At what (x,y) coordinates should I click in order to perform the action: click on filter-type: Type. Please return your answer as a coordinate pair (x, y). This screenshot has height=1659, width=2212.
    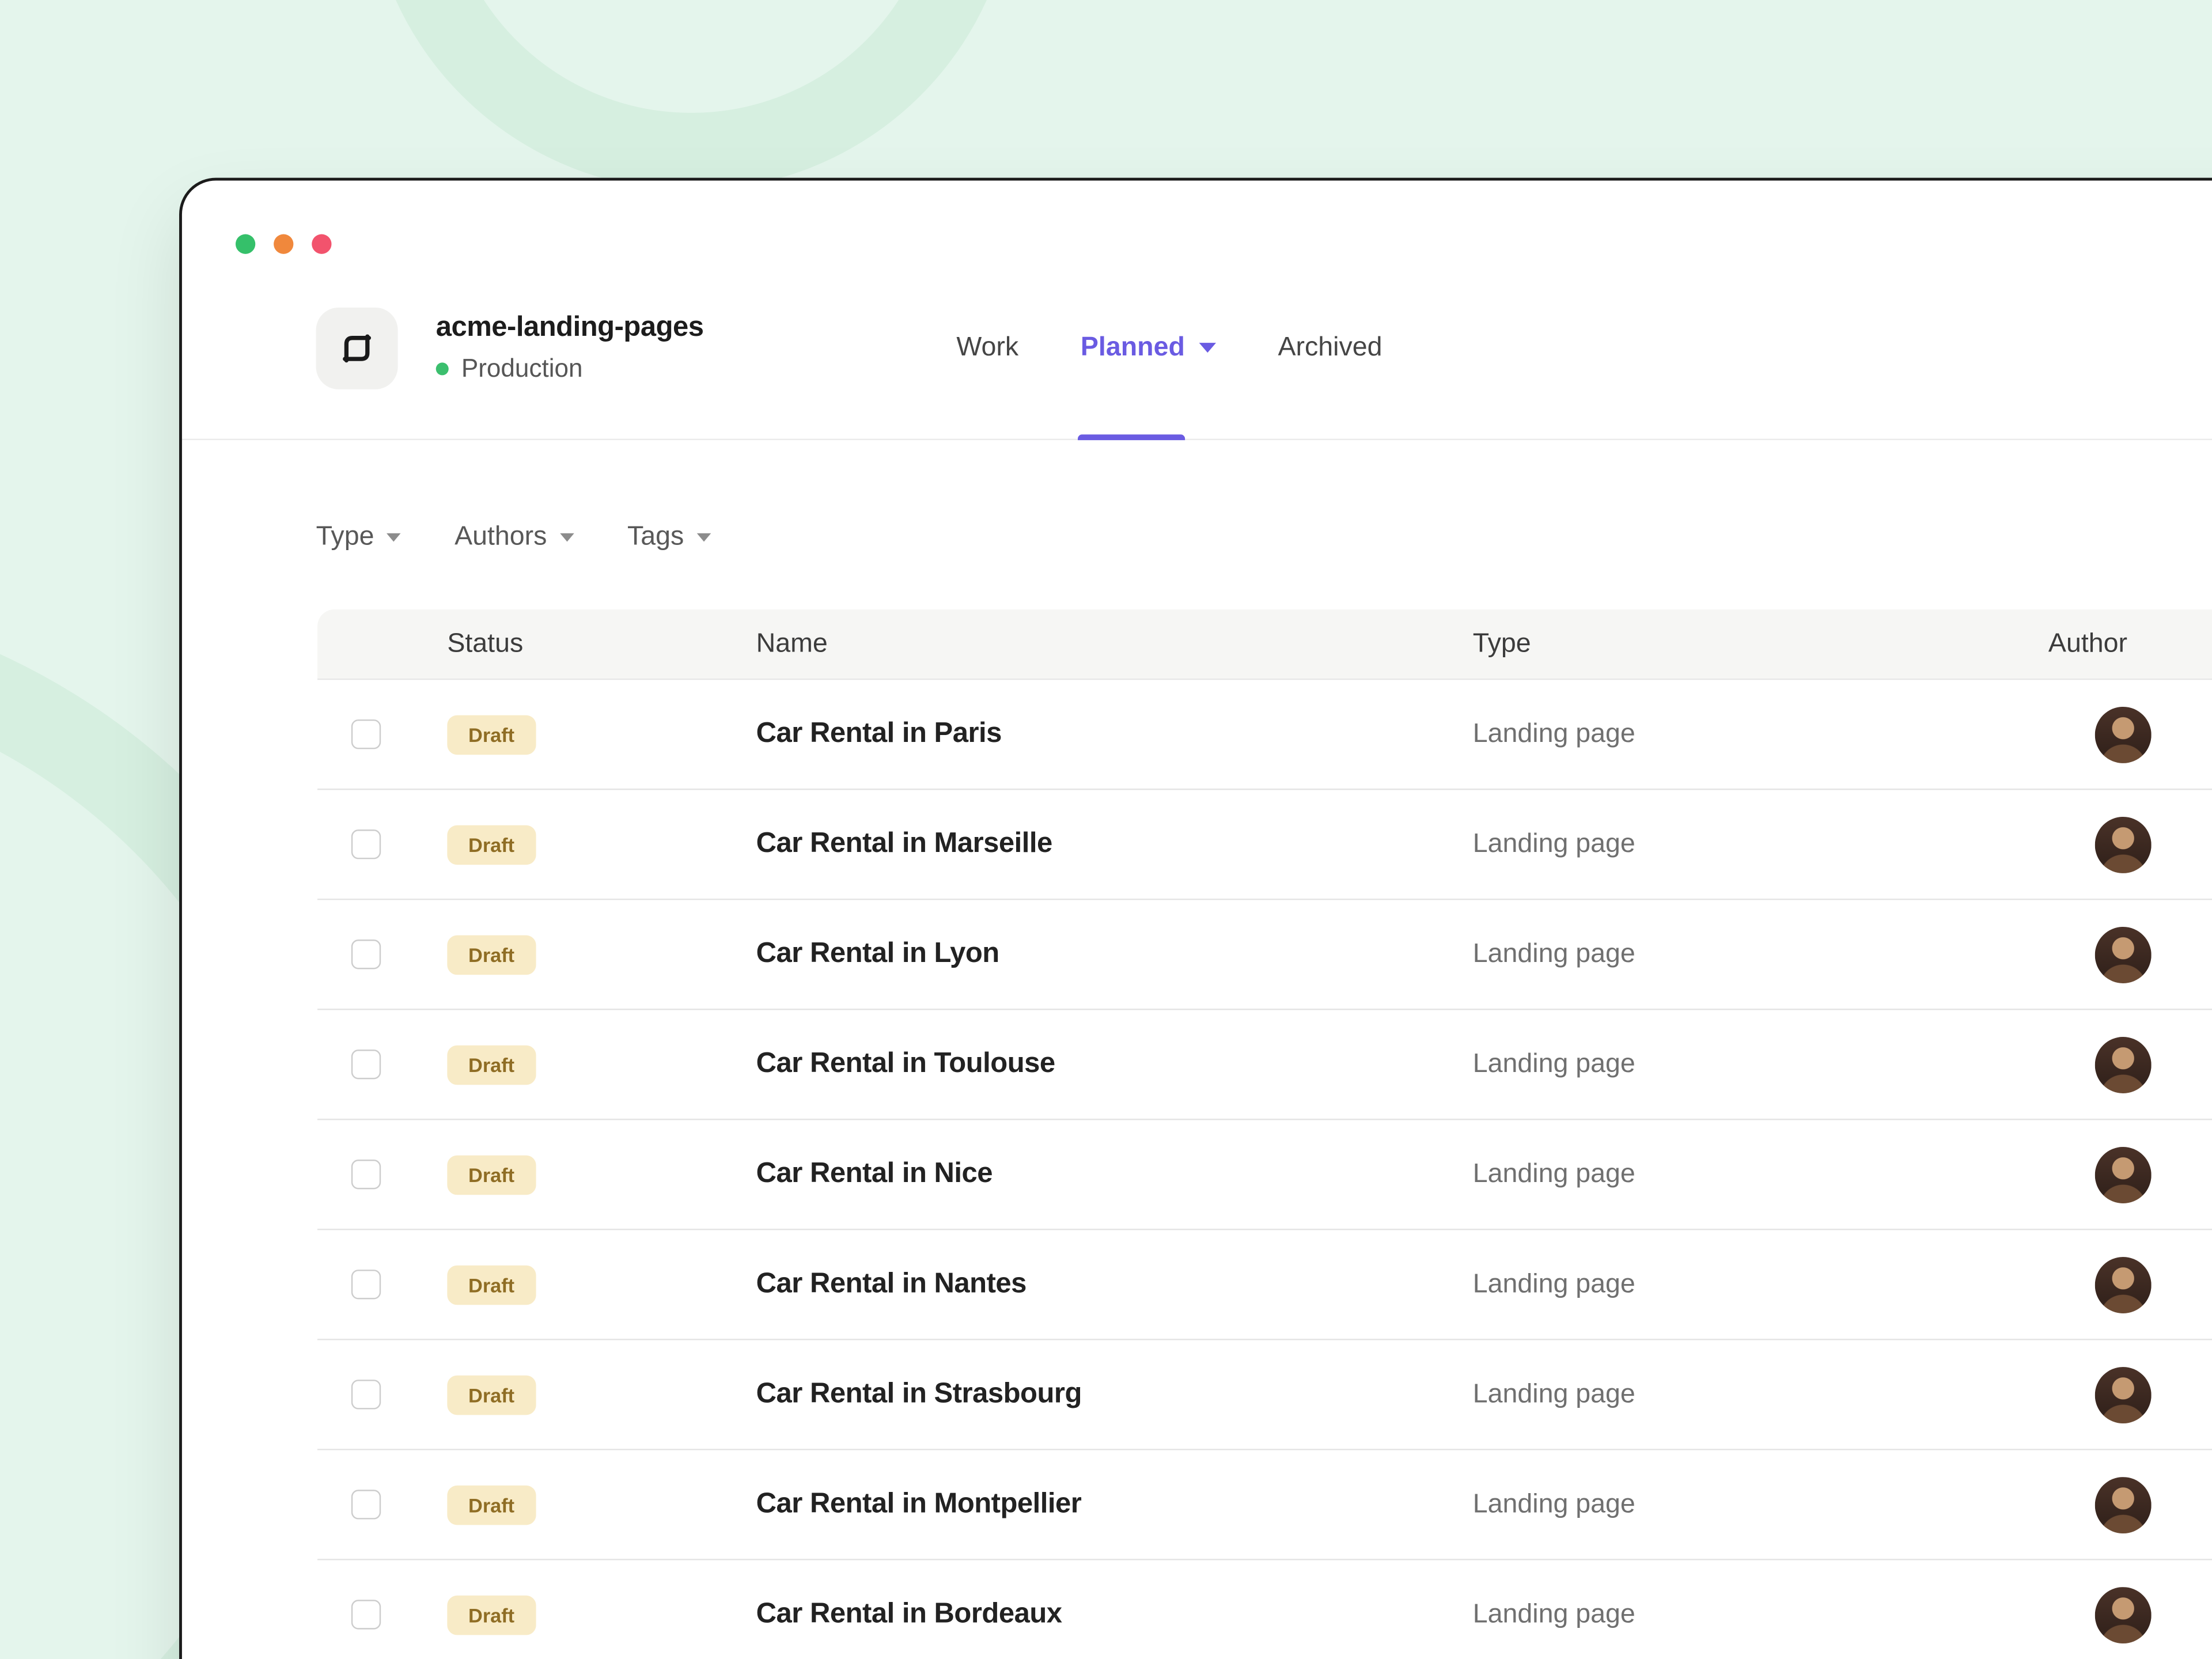
    Looking at the image, I should click on (359, 537).